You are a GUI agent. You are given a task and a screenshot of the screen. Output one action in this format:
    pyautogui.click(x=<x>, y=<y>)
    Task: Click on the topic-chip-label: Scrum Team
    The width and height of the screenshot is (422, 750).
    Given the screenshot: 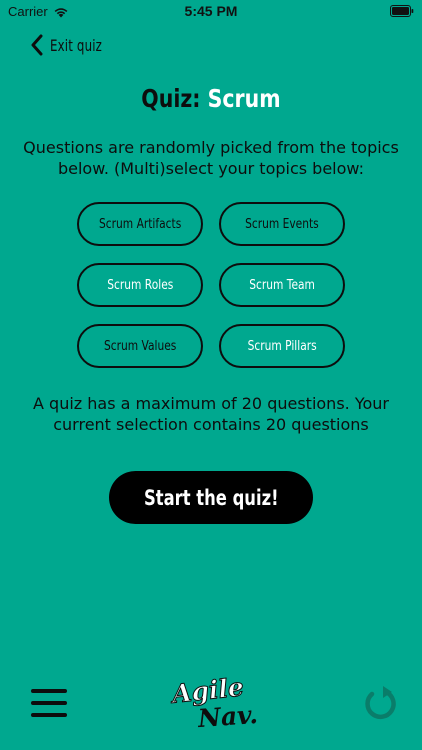 What is the action you would take?
    pyautogui.click(x=282, y=285)
    